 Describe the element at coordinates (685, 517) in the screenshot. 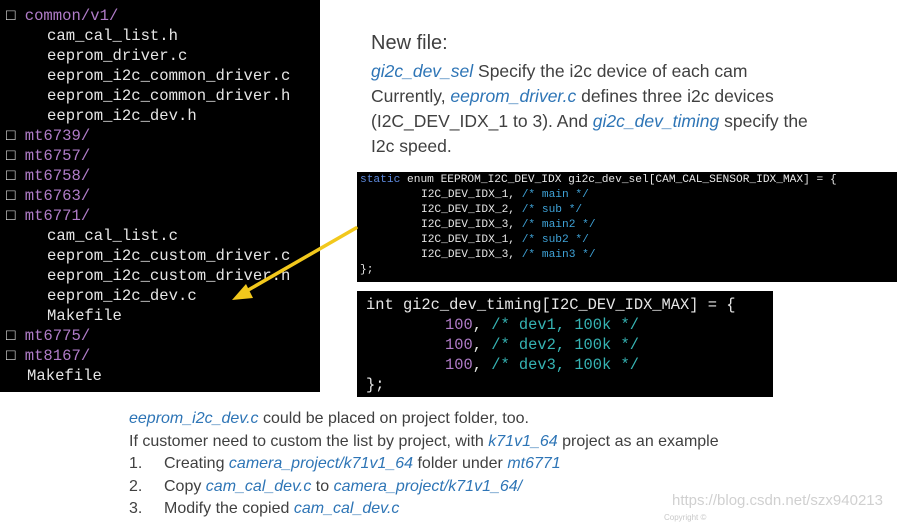

I see `copyright-note: Copyright ©` at that location.